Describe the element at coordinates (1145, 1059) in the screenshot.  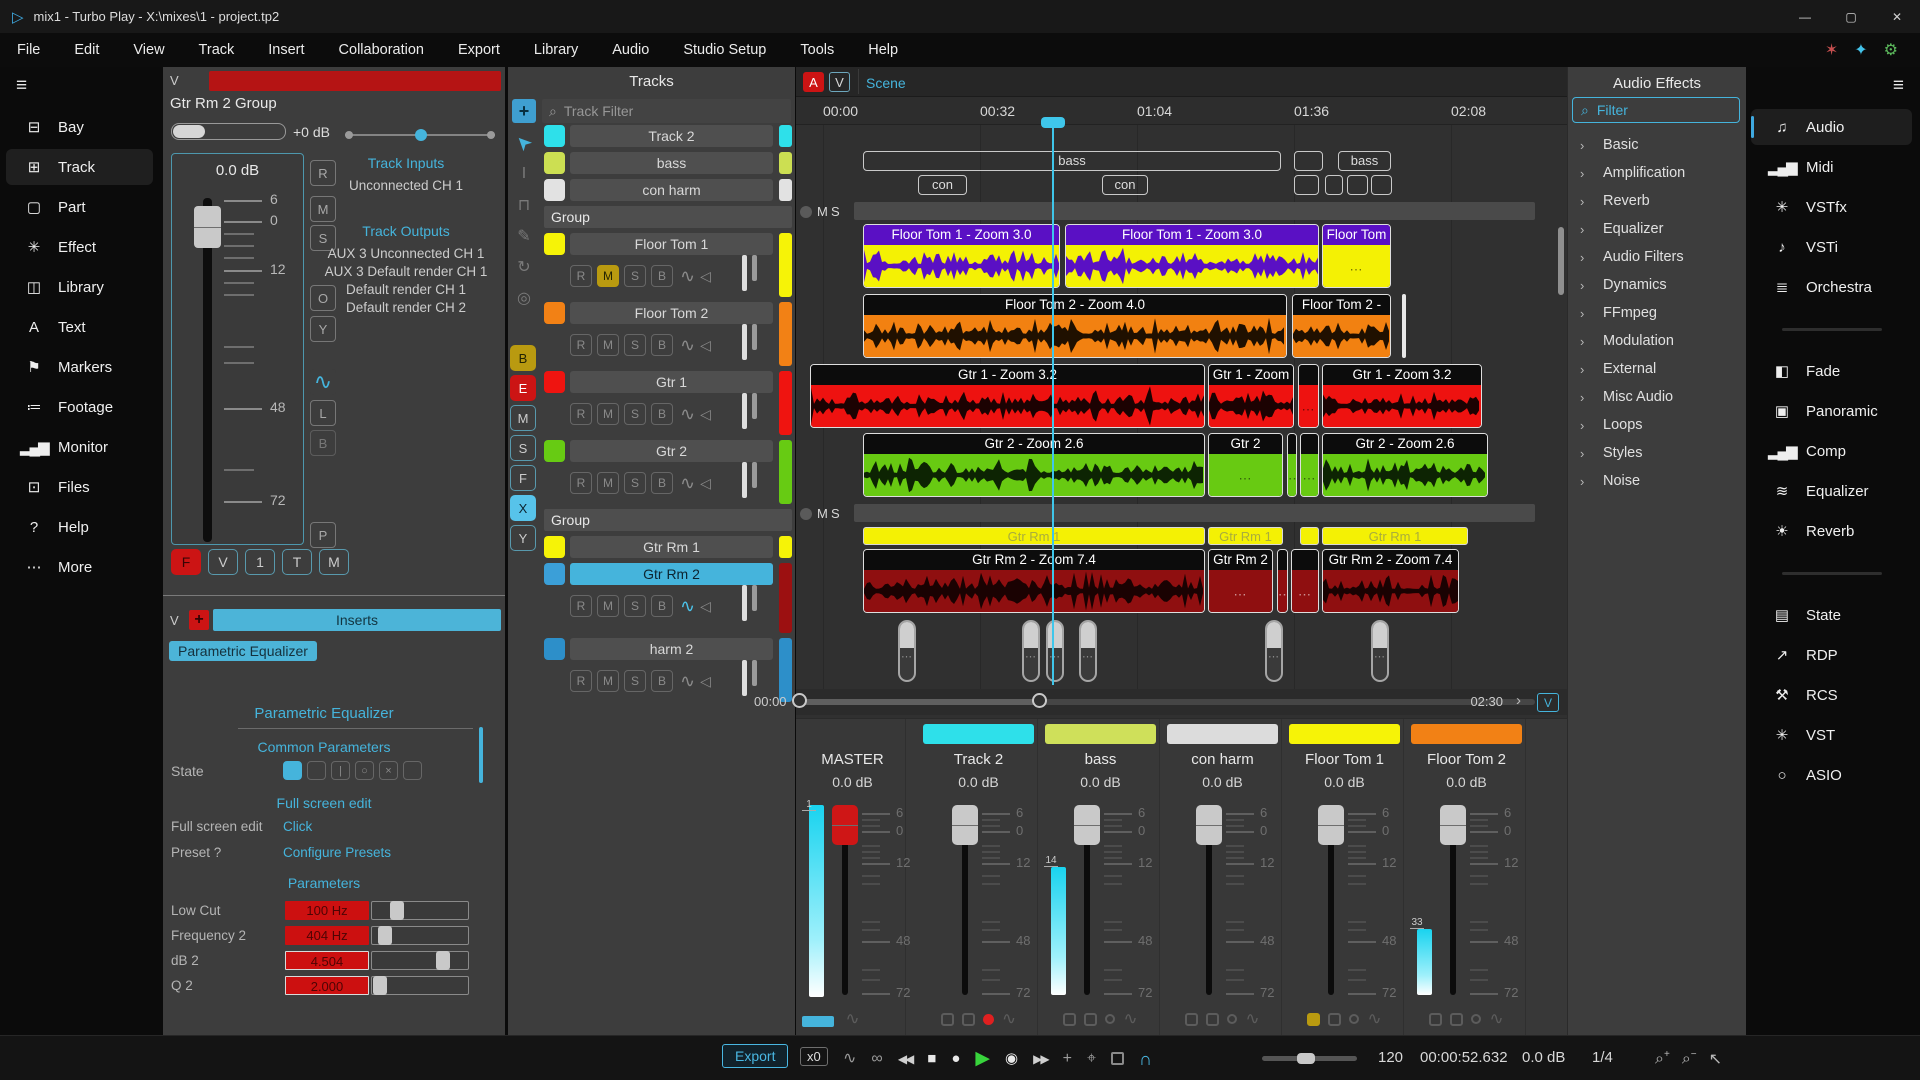
I see `monitor-arc-button: ∩` at that location.